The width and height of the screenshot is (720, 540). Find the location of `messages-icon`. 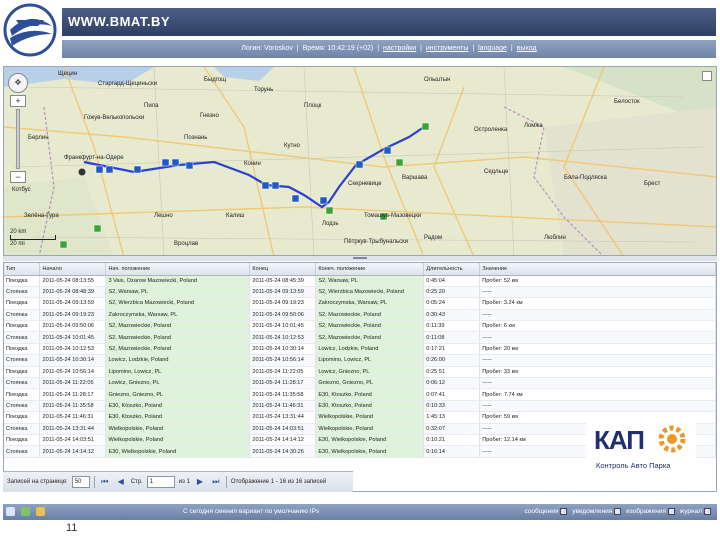

messages-icon is located at coordinates (564, 511).